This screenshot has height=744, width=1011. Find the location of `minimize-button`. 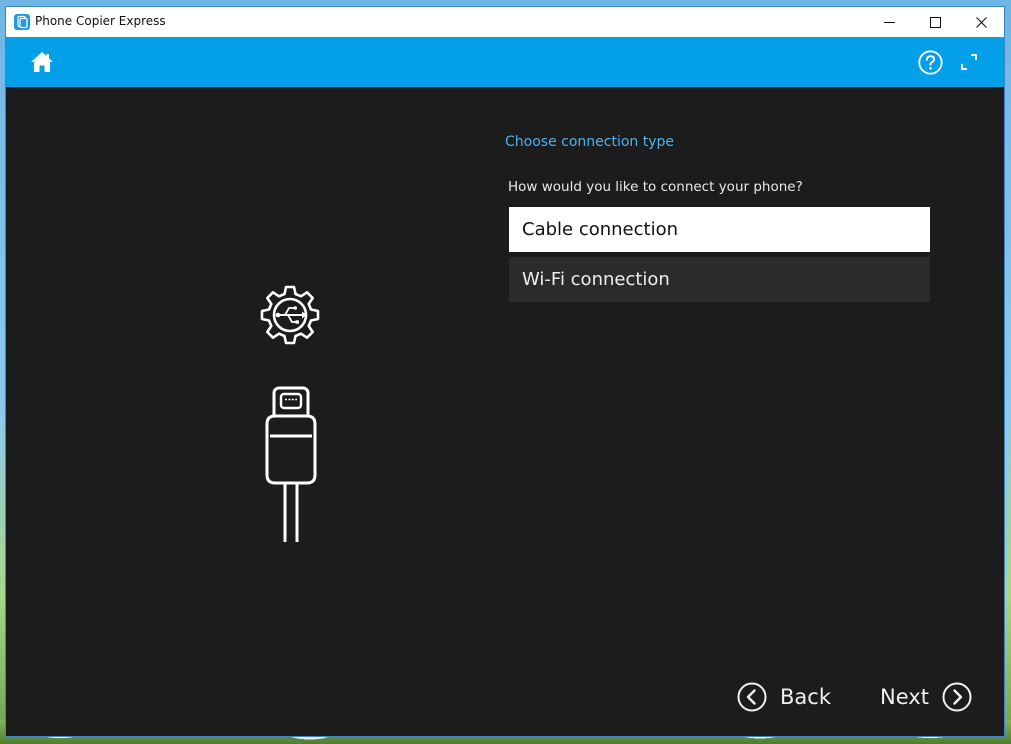

minimize-button is located at coordinates (889, 22).